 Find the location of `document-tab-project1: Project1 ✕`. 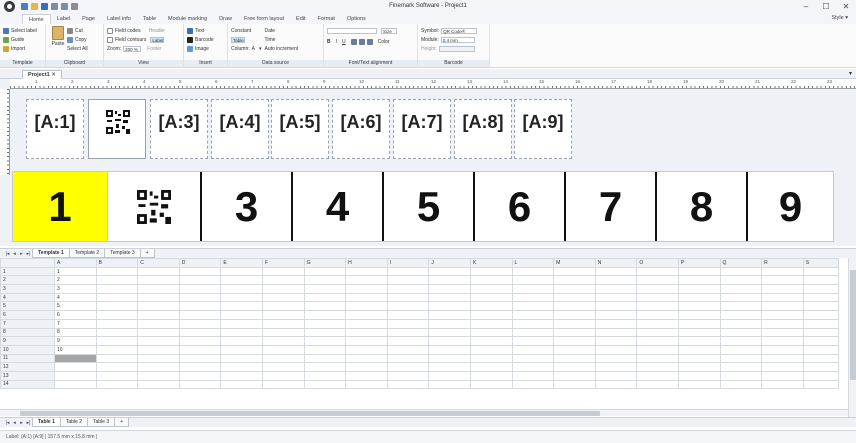

document-tab-project1: Project1 ✕ is located at coordinates (42, 74).